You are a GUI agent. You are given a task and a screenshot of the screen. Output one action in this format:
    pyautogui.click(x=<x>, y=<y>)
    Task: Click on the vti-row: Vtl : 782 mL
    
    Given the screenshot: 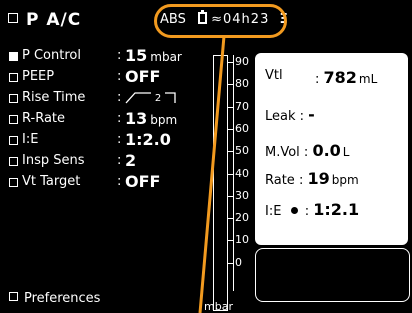 What is the action you would take?
    pyautogui.click(x=321, y=77)
    